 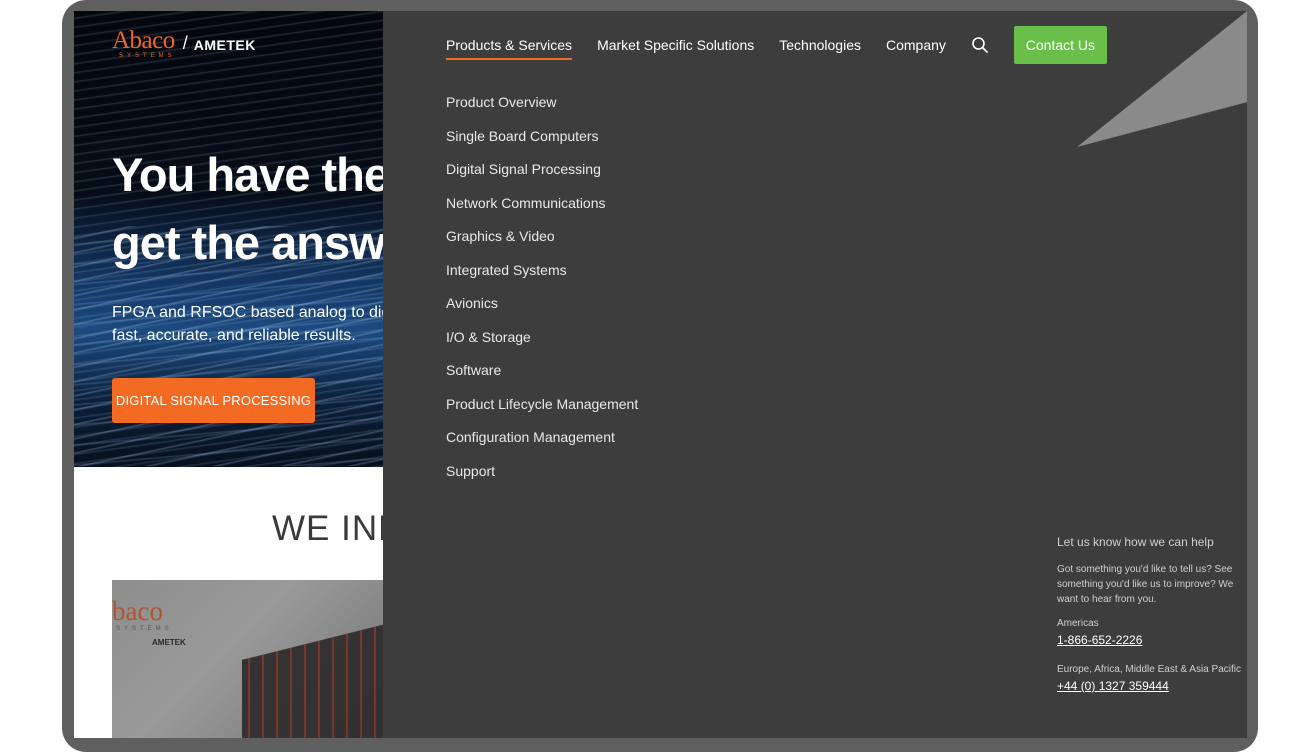 What do you see at coordinates (1152, 686) in the screenshot?
I see `phone-link-emea-apac: +44 (0) 1327 359444` at bounding box center [1152, 686].